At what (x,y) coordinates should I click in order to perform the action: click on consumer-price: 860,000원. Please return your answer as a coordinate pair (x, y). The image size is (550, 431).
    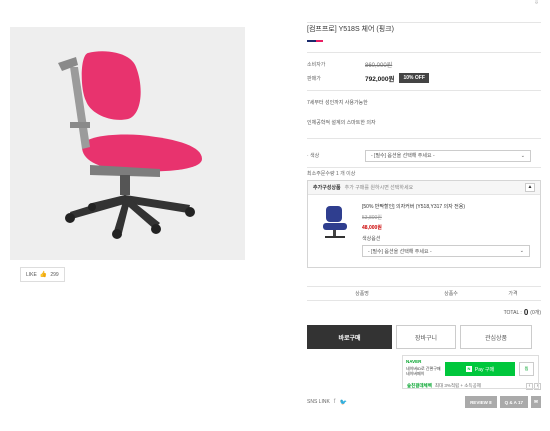
    Looking at the image, I should click on (379, 65).